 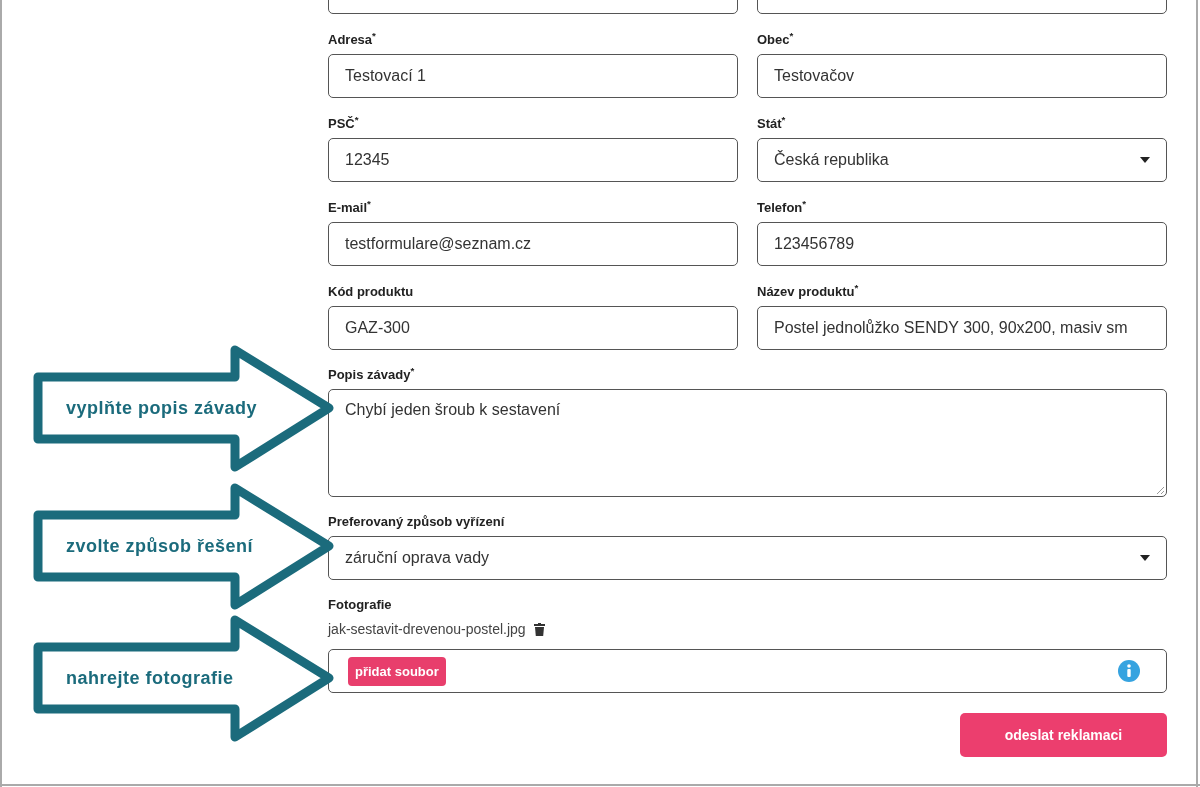 I want to click on field-label: Kód produktu, so click(x=371, y=292).